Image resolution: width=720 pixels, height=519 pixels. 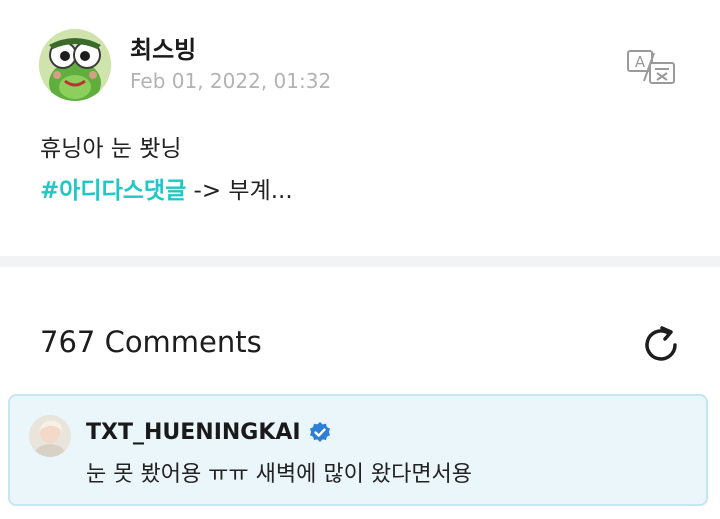 I want to click on comment-text: 눈 못 봤어용 ㅠㅠ 새벽에 많이 왔다면서용, so click(x=279, y=474).